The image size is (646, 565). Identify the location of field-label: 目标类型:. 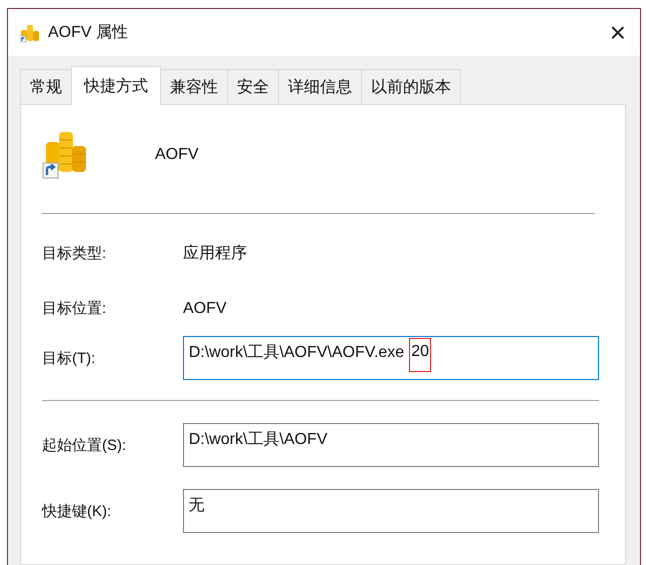
(75, 253).